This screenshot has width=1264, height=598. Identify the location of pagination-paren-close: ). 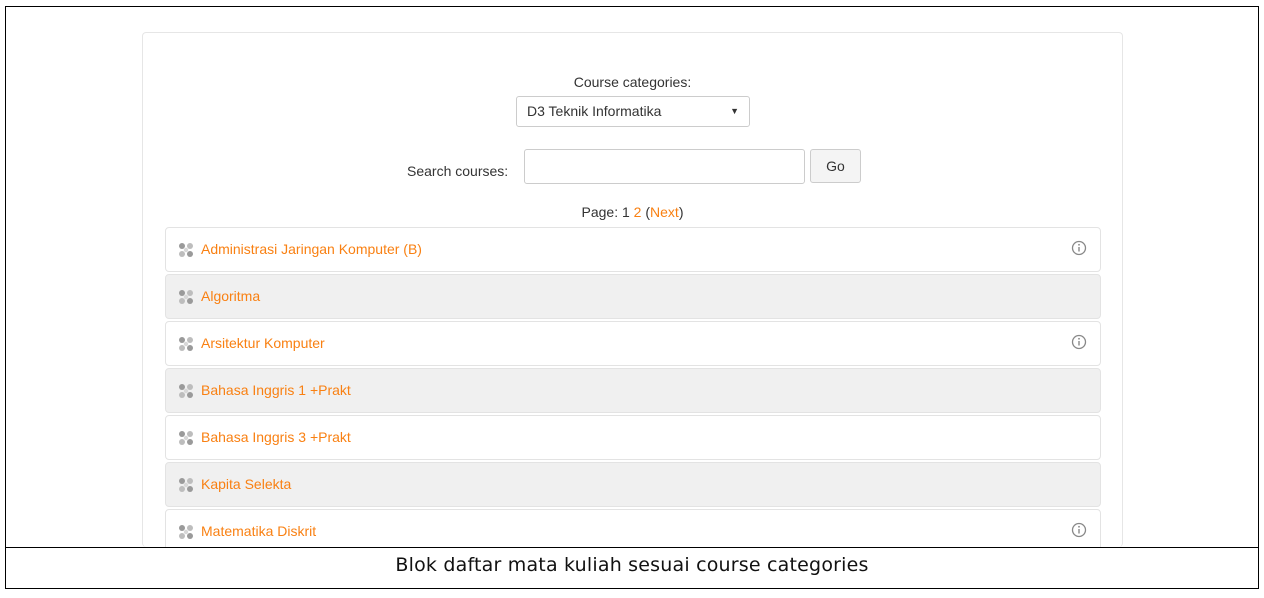
(681, 212).